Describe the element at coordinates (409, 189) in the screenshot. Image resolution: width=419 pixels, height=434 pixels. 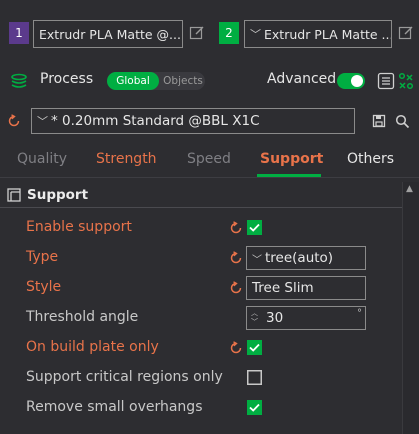
I see `scroll-up-icon: ▲` at that location.